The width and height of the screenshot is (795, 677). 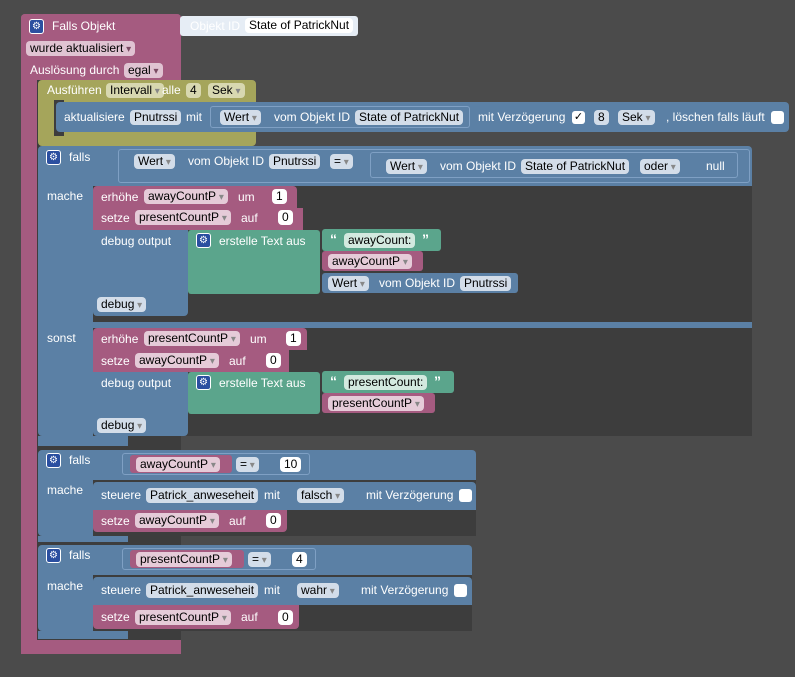 I want to click on update-object-field: State of PatrickNut, so click(x=409, y=117).